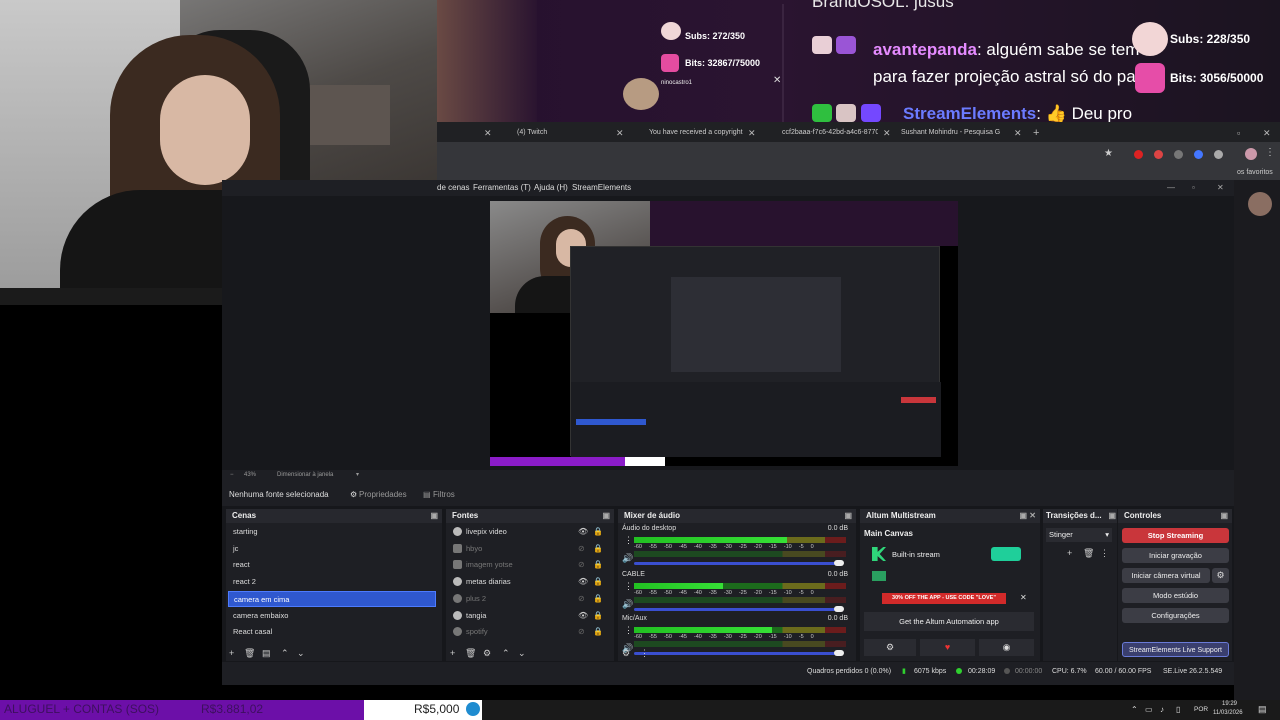  What do you see at coordinates (690, 133) in the screenshot?
I see `tab-gmail: You have received a copyright` at bounding box center [690, 133].